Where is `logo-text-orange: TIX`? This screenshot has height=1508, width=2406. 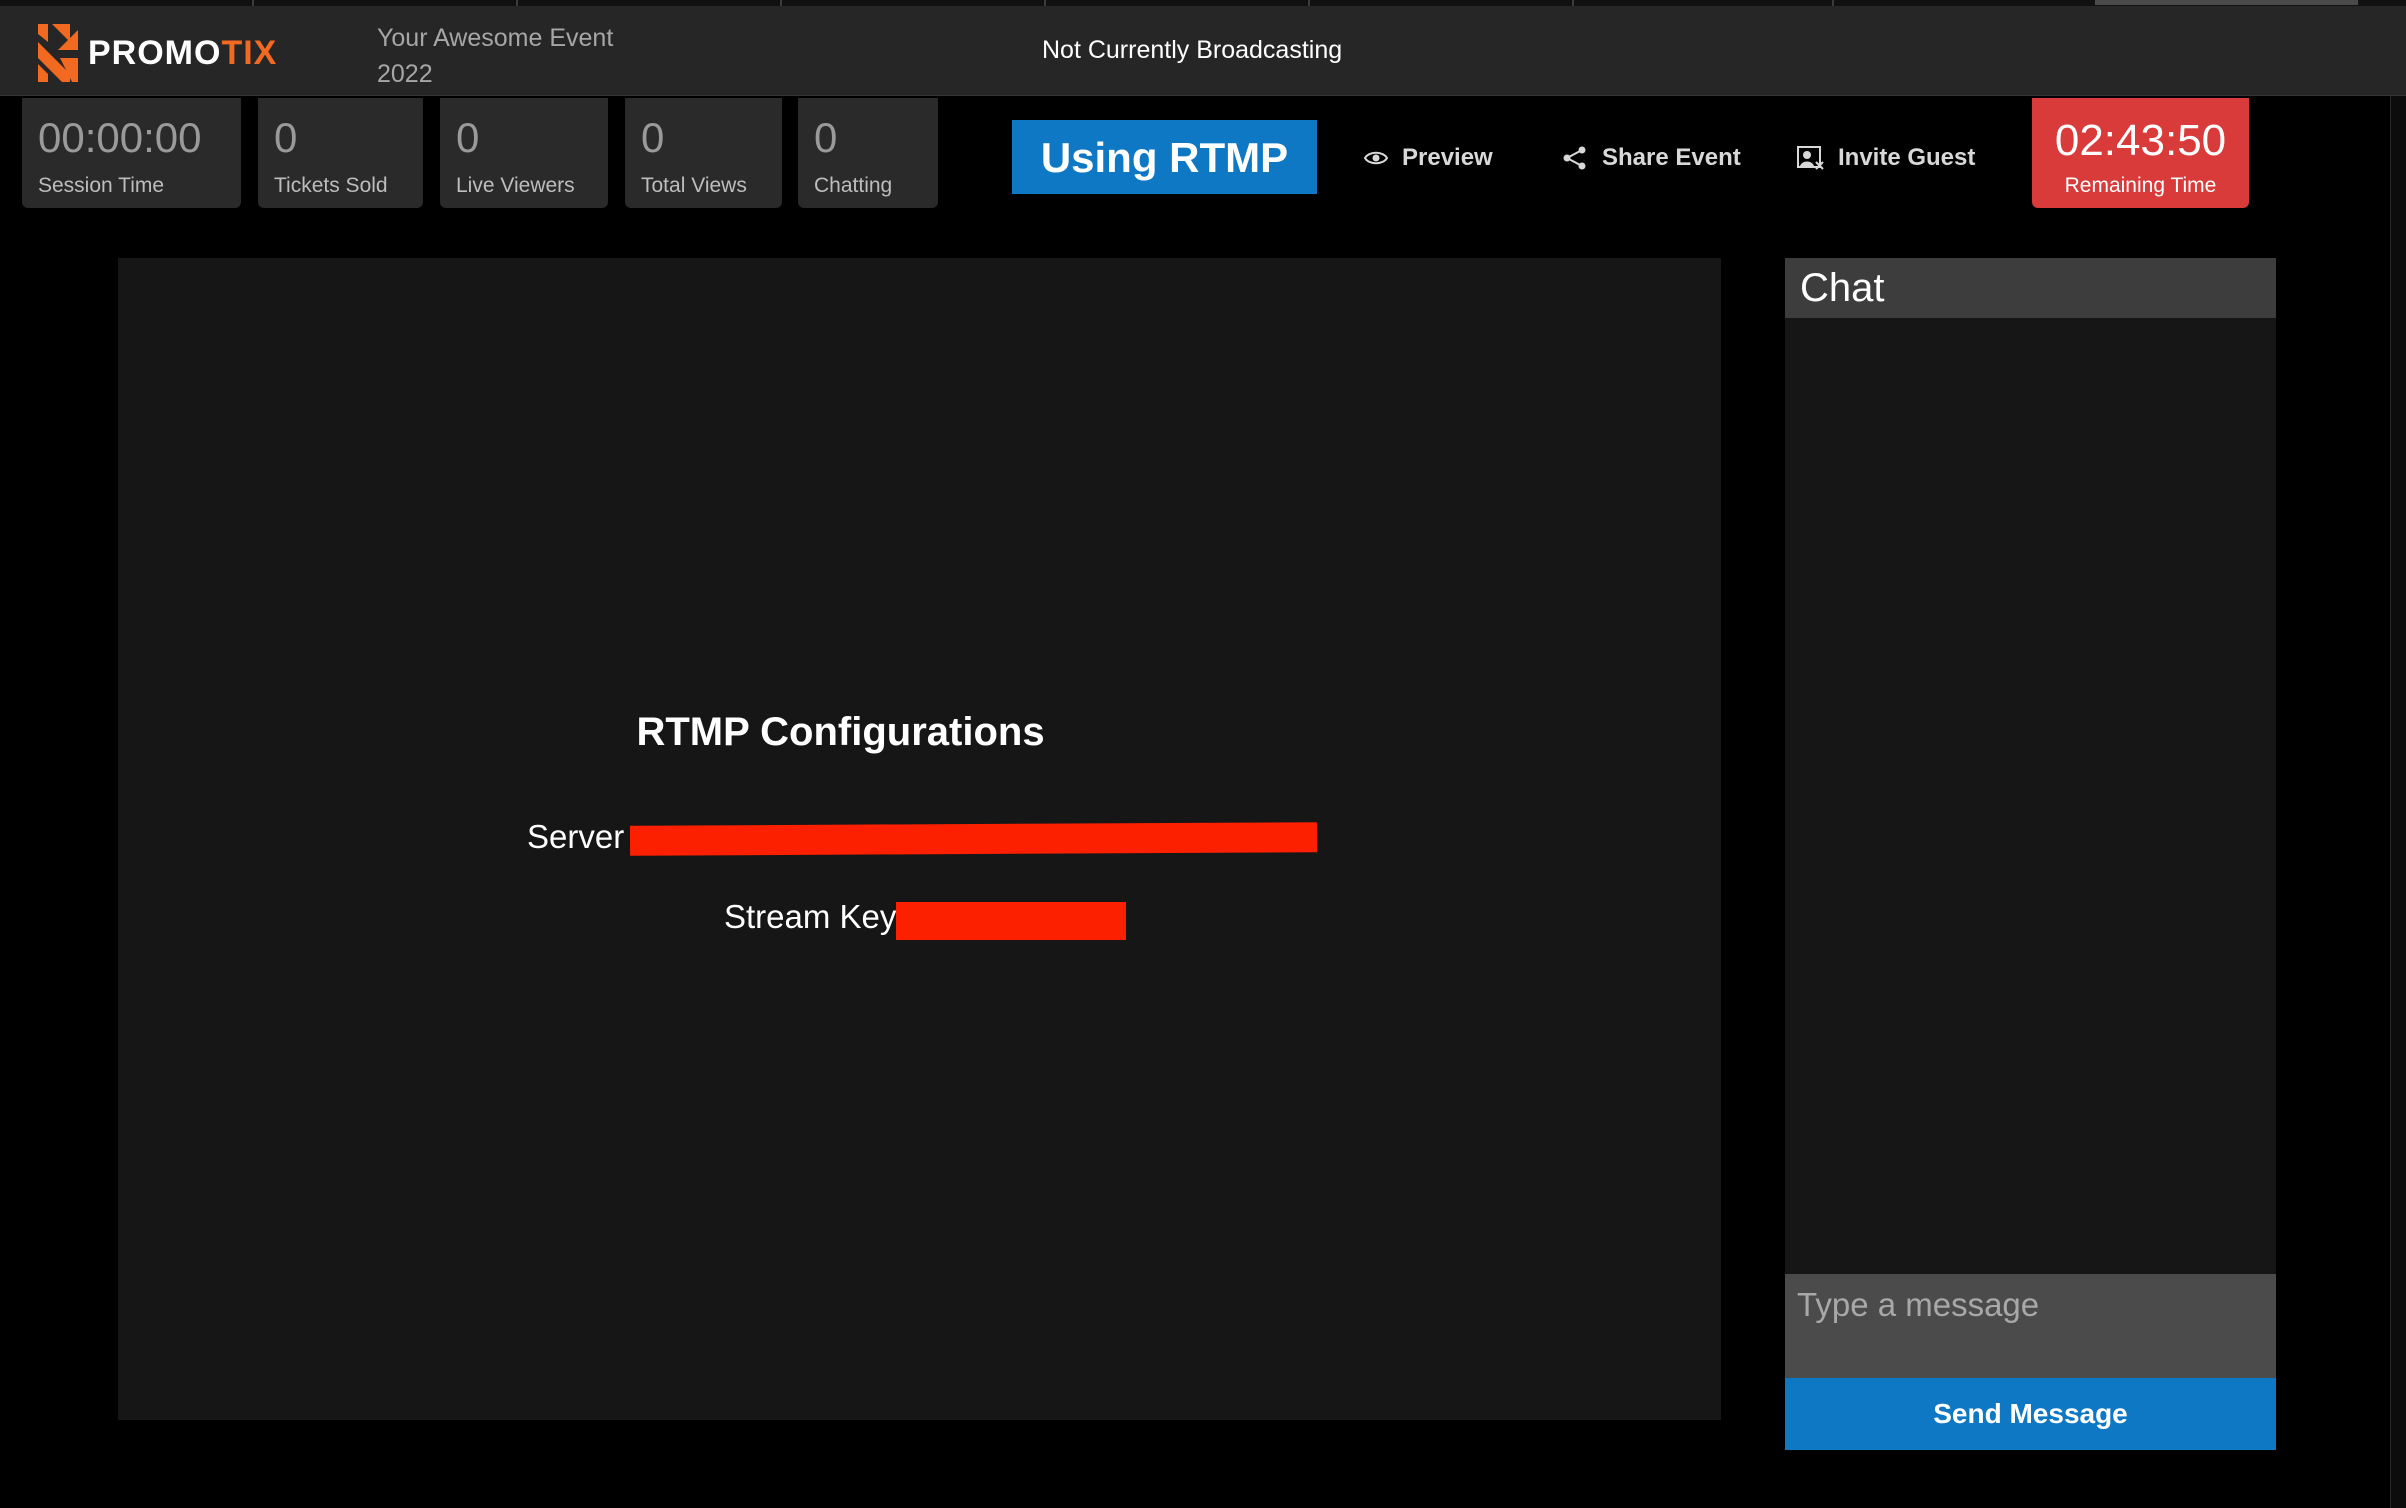
logo-text-orange: TIX is located at coordinates (249, 52).